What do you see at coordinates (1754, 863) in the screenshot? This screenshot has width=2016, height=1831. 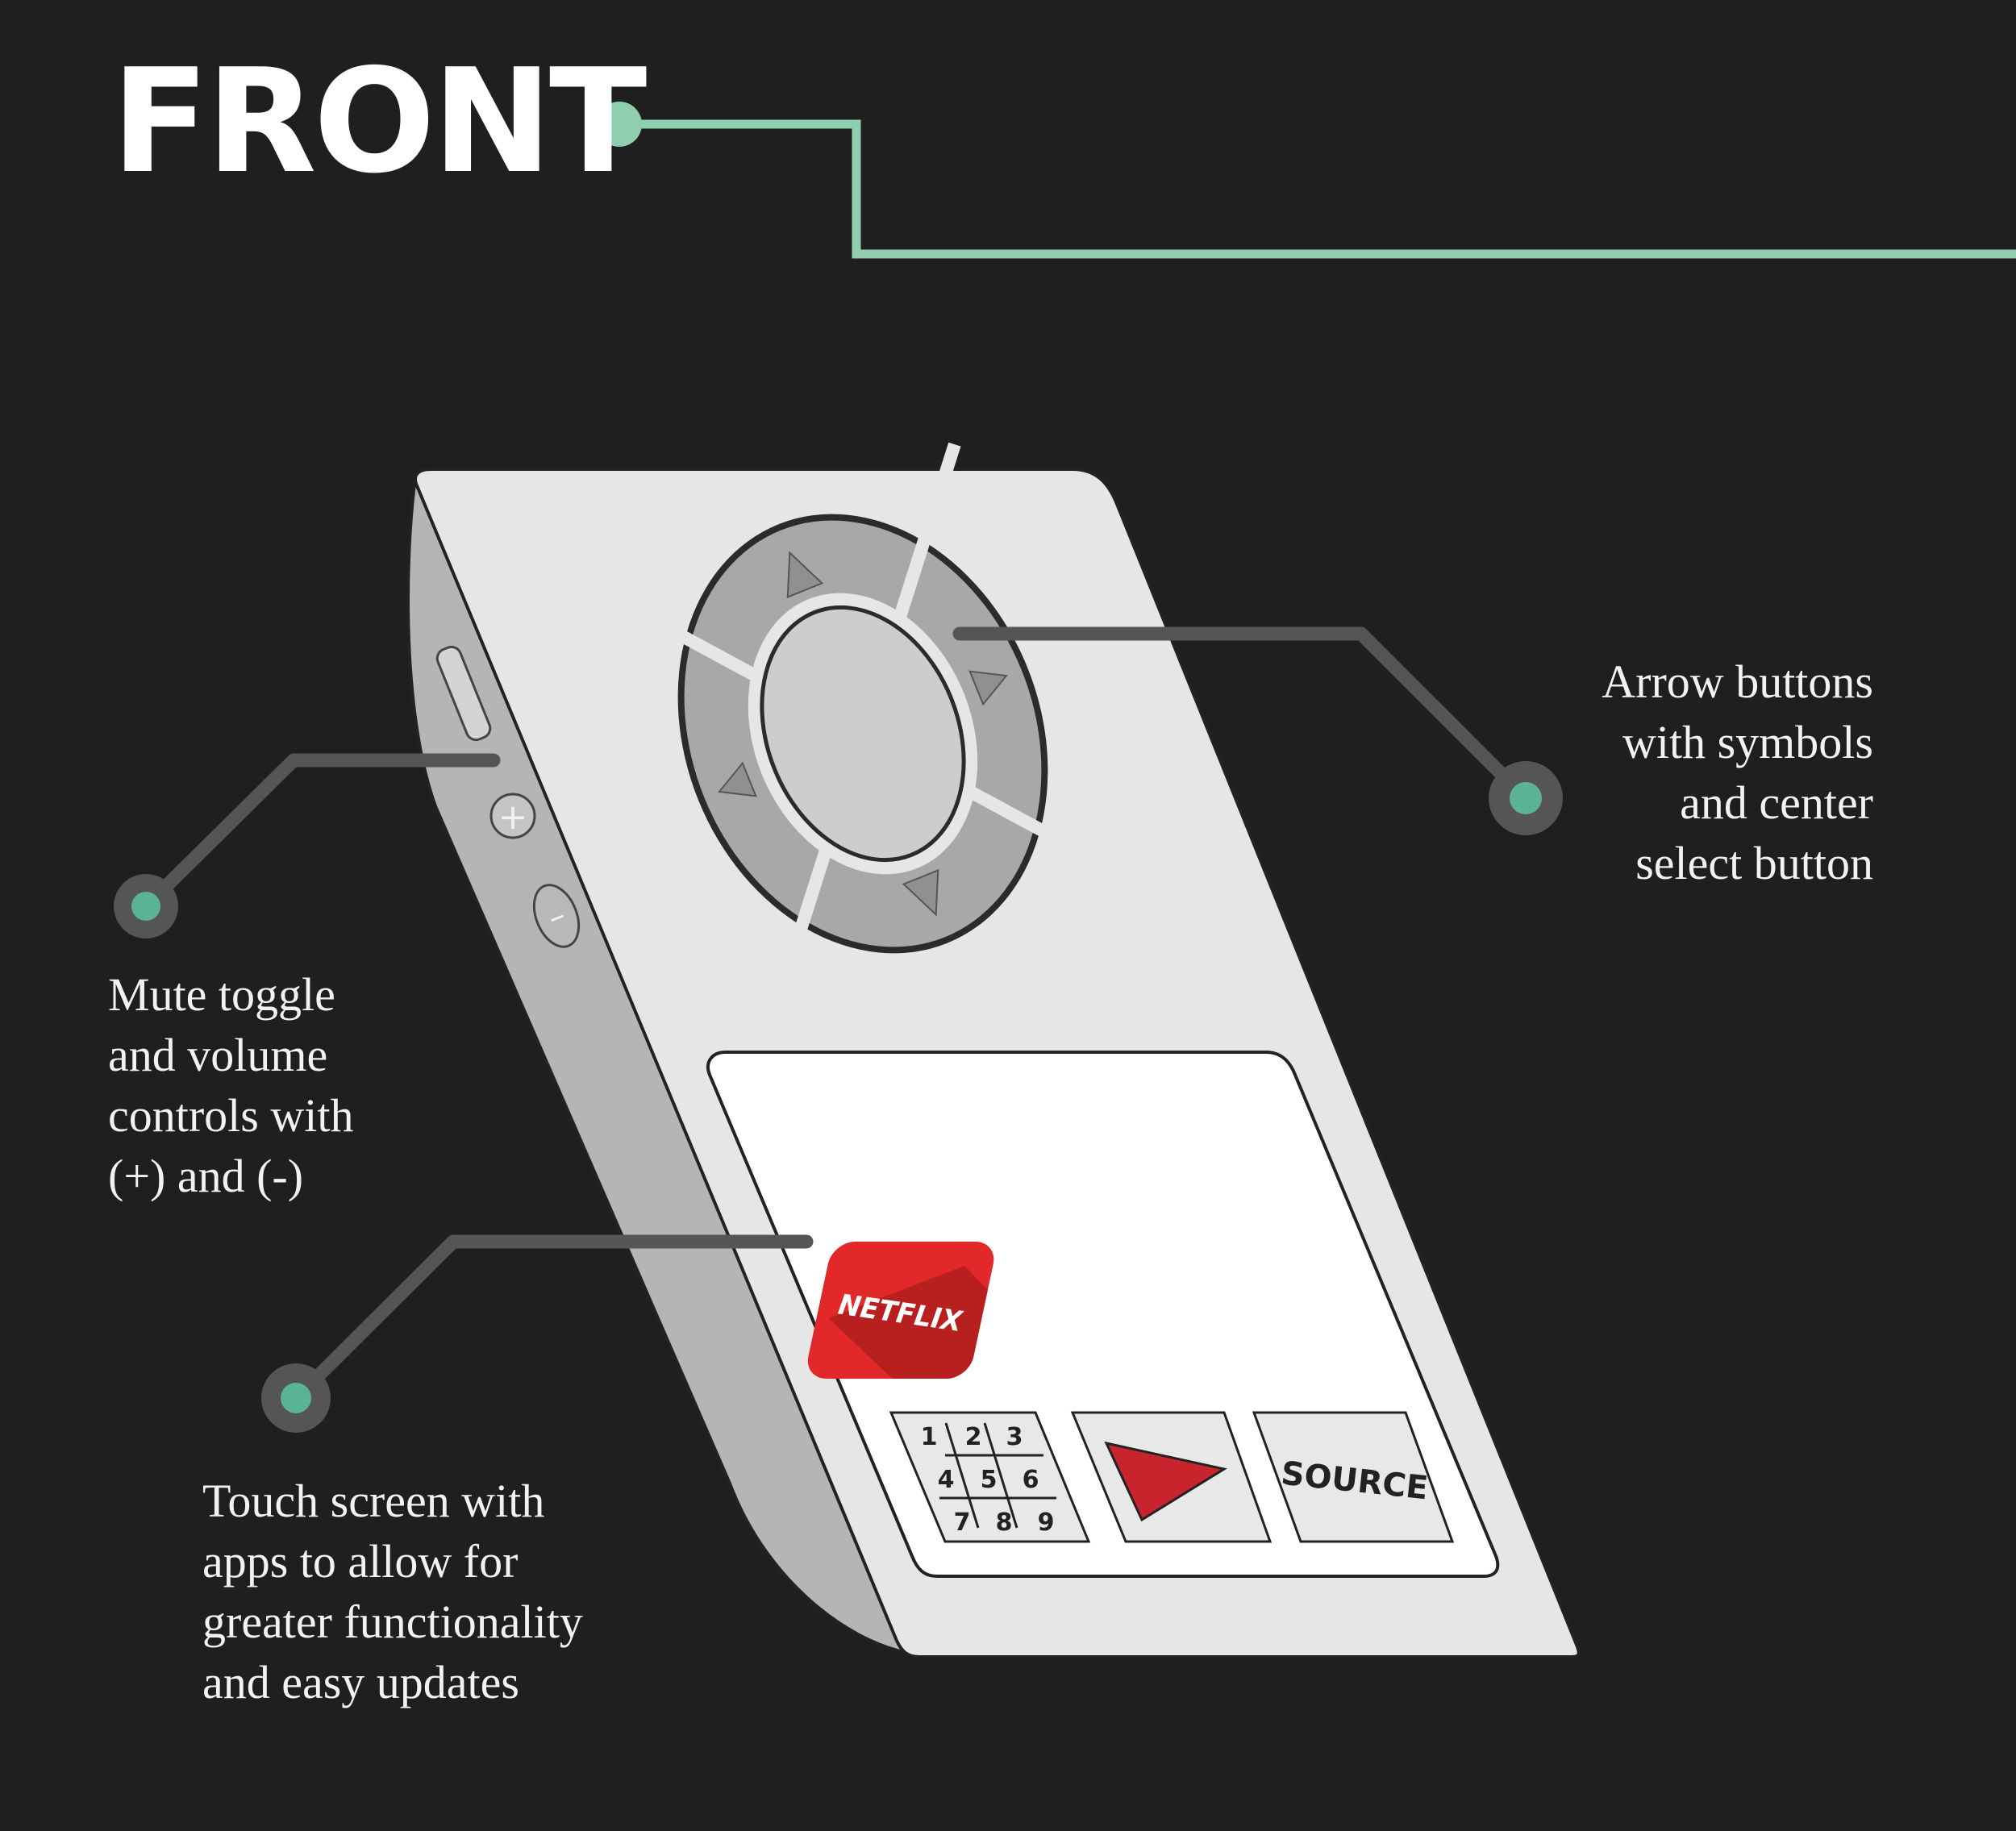 I see `callout-line: select button` at bounding box center [1754, 863].